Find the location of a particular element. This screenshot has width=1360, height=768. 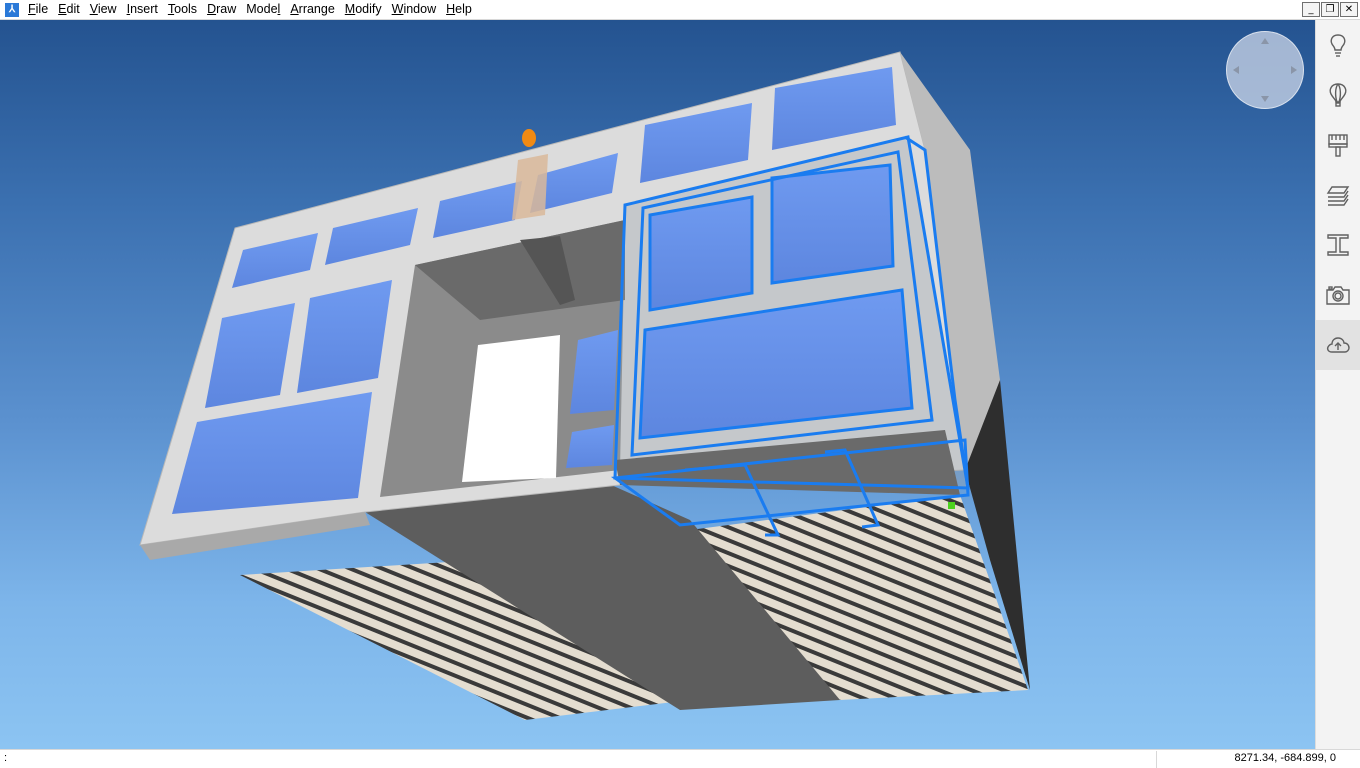

person-figure is located at coordinates (530, 174).